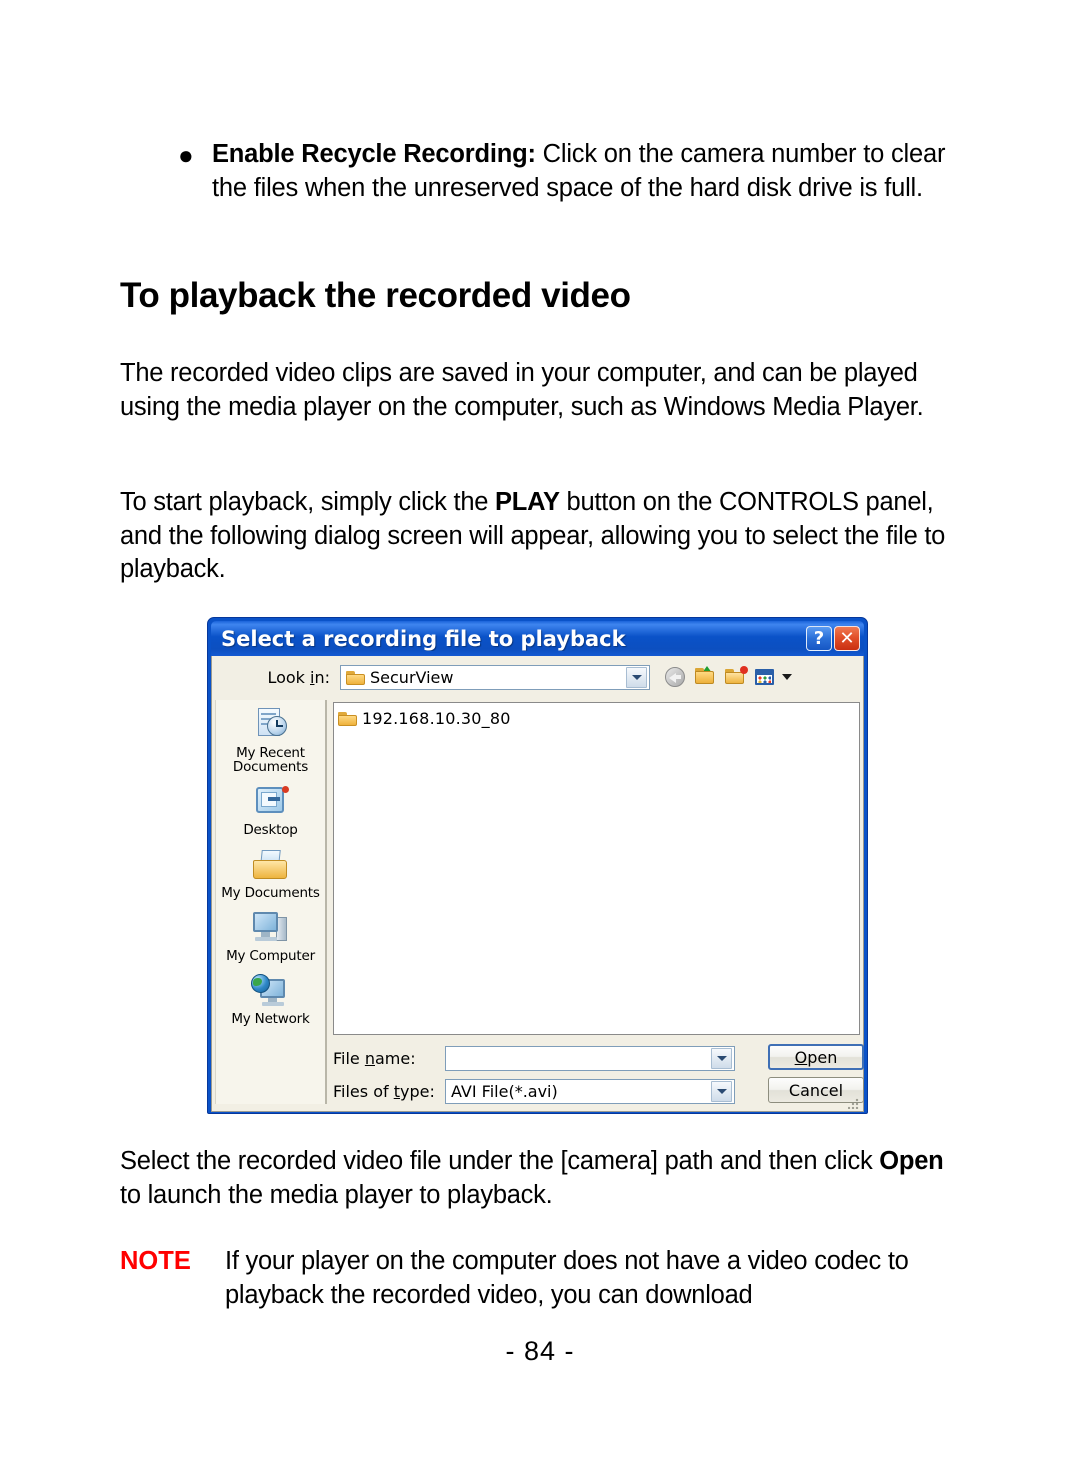 This screenshot has height=1483, width=1080. What do you see at coordinates (847, 638) in the screenshot?
I see `close-icon: ✕` at bounding box center [847, 638].